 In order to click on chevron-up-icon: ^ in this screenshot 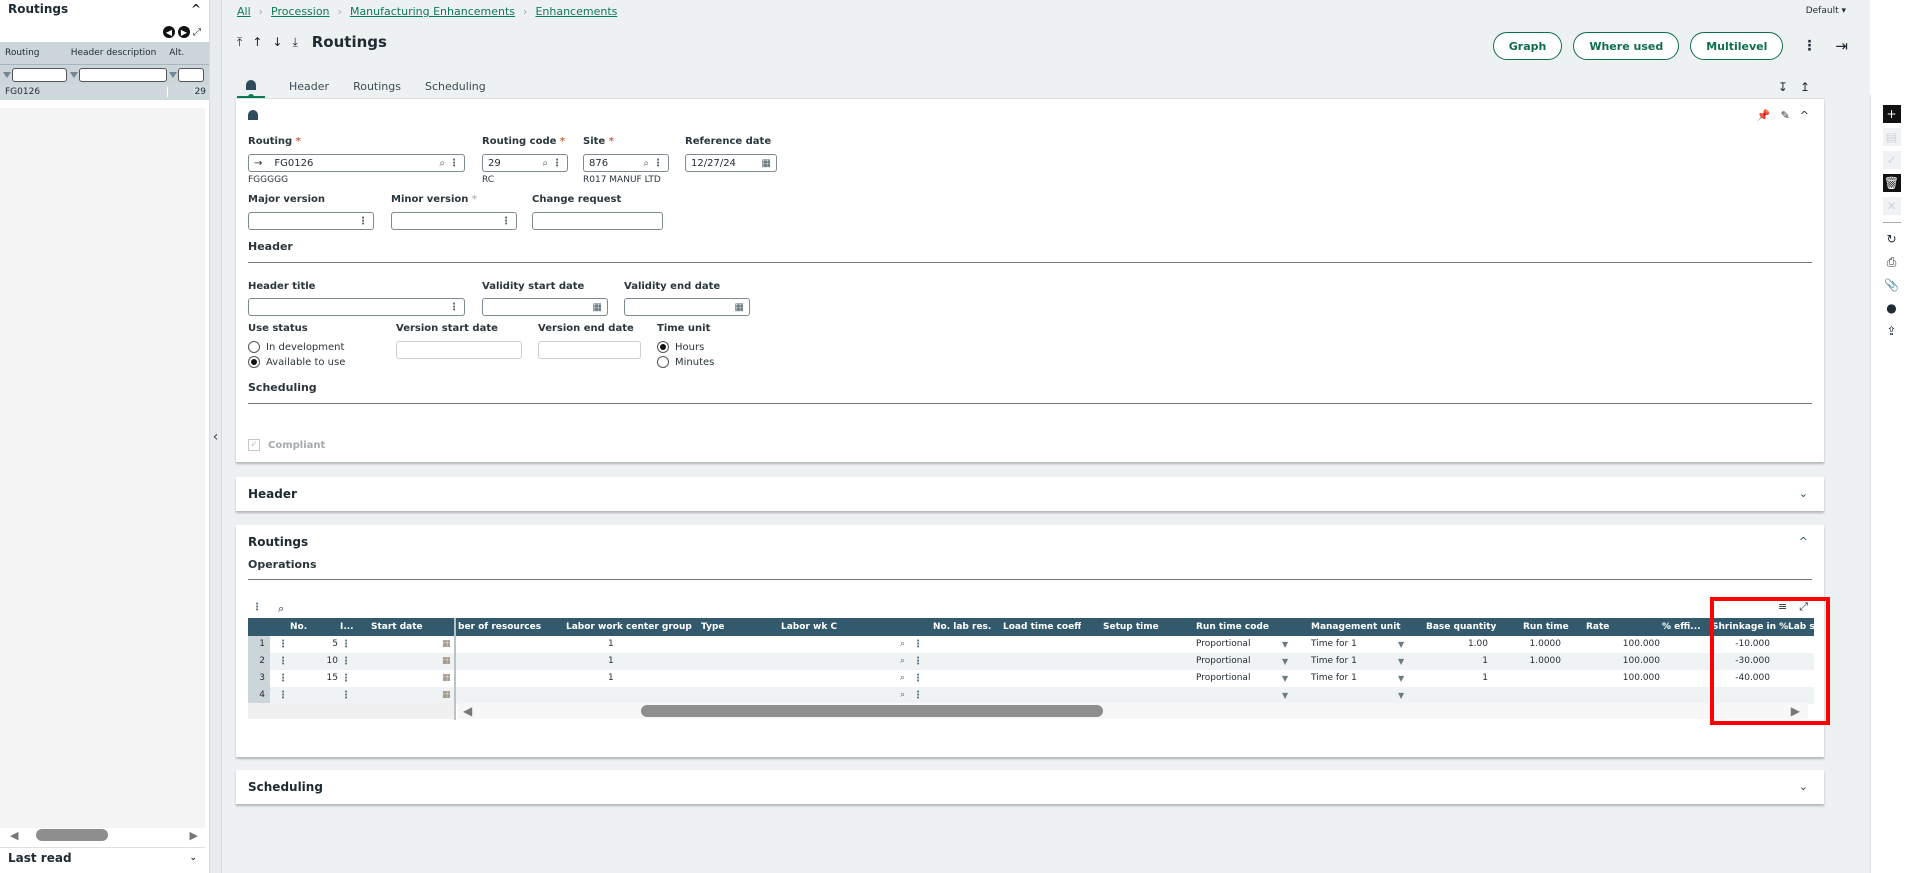, I will do `click(1803, 541)`.